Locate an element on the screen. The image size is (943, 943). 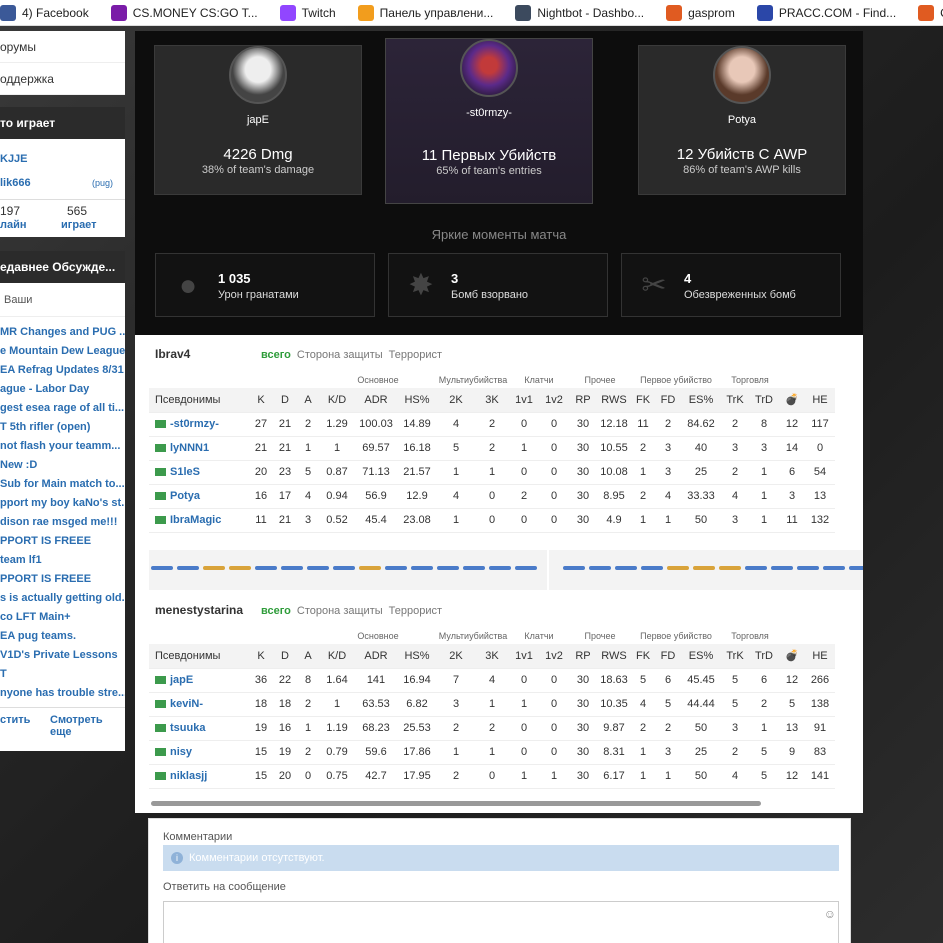
thread-link: s is actually getting old. is located at coordinates (62, 598).